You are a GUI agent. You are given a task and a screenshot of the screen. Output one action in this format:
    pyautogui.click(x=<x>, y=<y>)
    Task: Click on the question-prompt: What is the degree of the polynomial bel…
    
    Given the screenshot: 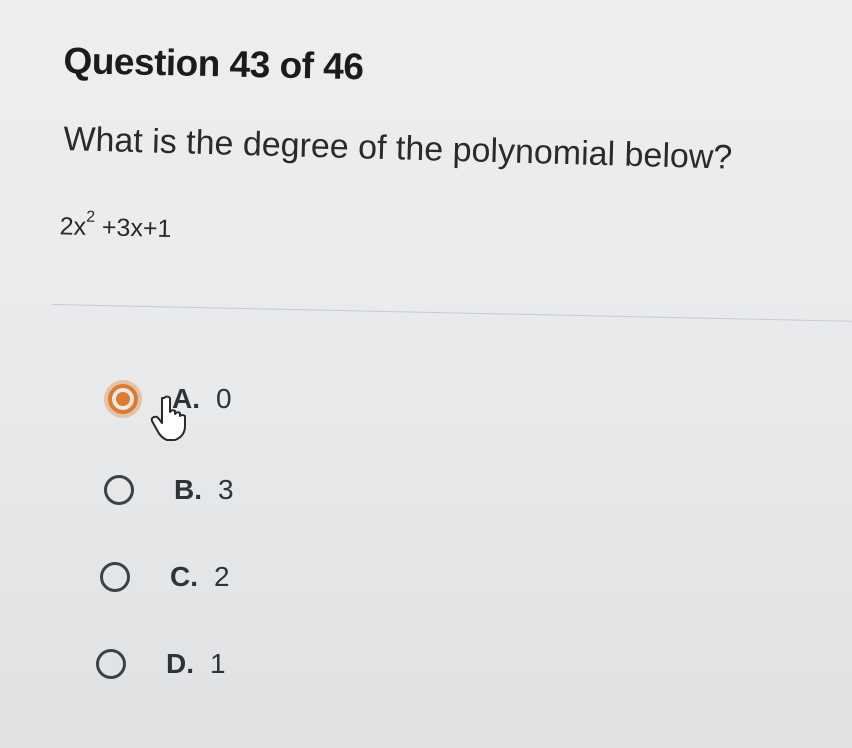 What is the action you would take?
    pyautogui.click(x=397, y=148)
    